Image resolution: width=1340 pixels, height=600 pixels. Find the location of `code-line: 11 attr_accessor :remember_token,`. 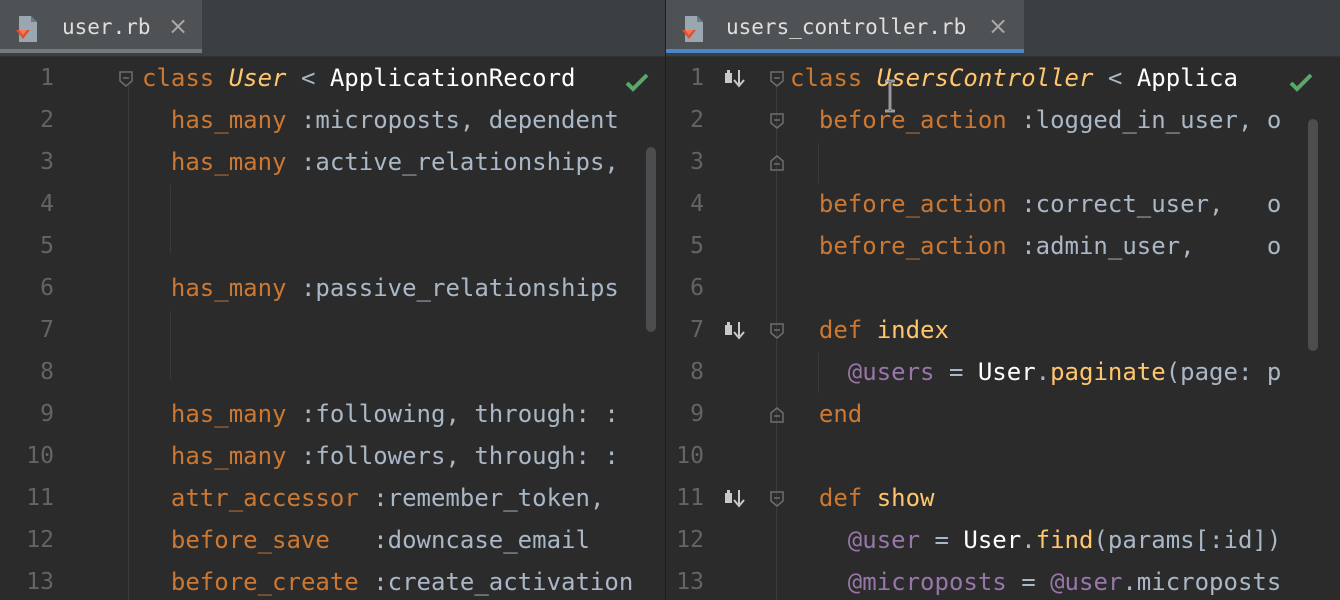

code-line: 11 attr_accessor :remember_token, is located at coordinates (332, 498).